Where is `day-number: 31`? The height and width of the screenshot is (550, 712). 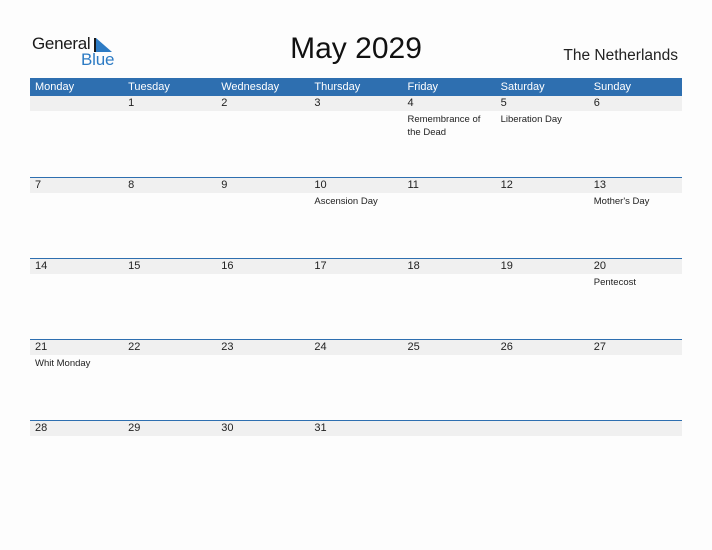 day-number: 31 is located at coordinates (320, 428).